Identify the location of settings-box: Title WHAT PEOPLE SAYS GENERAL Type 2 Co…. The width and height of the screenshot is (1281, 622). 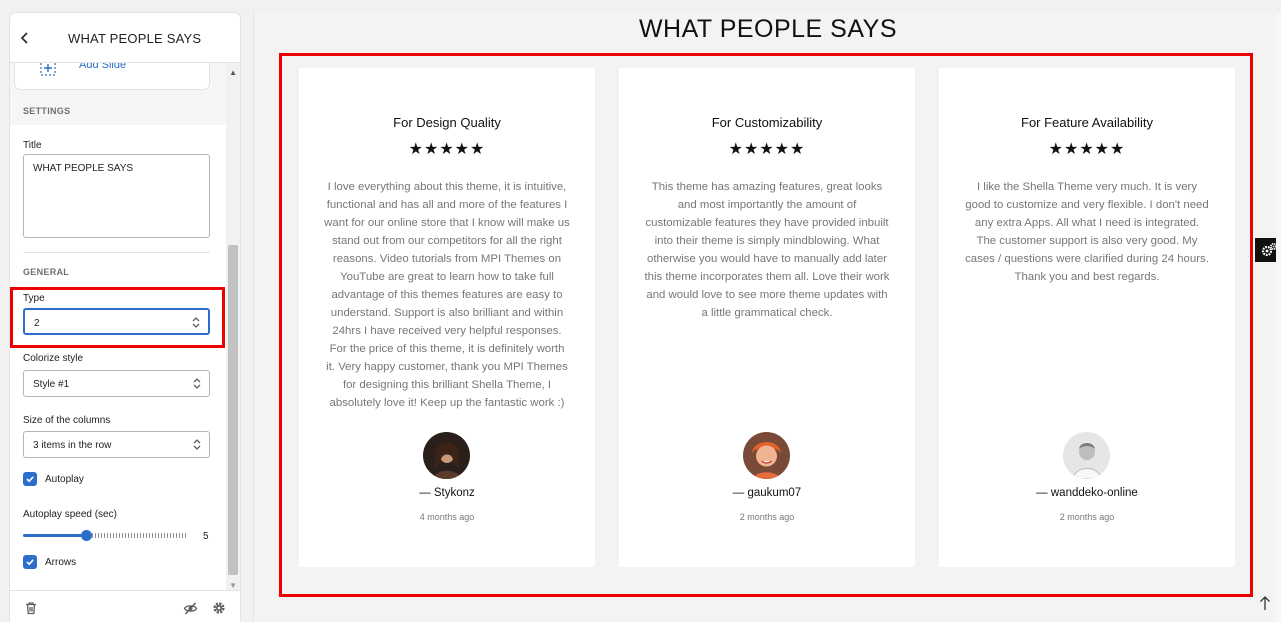
(118, 357).